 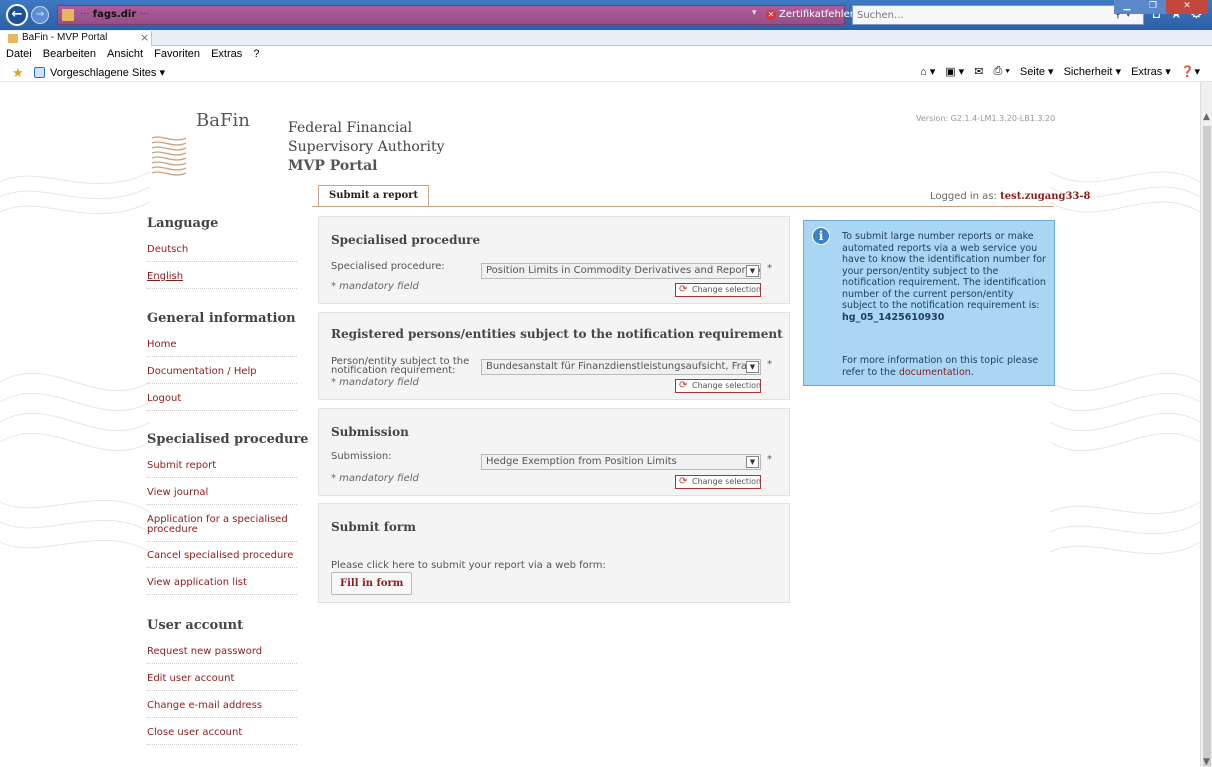 I want to click on scroll-thumb, so click(x=1207, y=446).